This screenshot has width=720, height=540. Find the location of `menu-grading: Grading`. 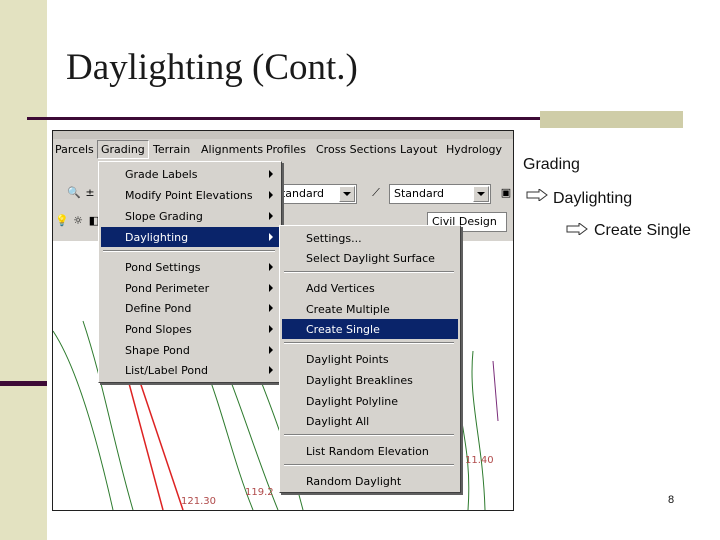

menu-grading: Grading is located at coordinates (123, 149).